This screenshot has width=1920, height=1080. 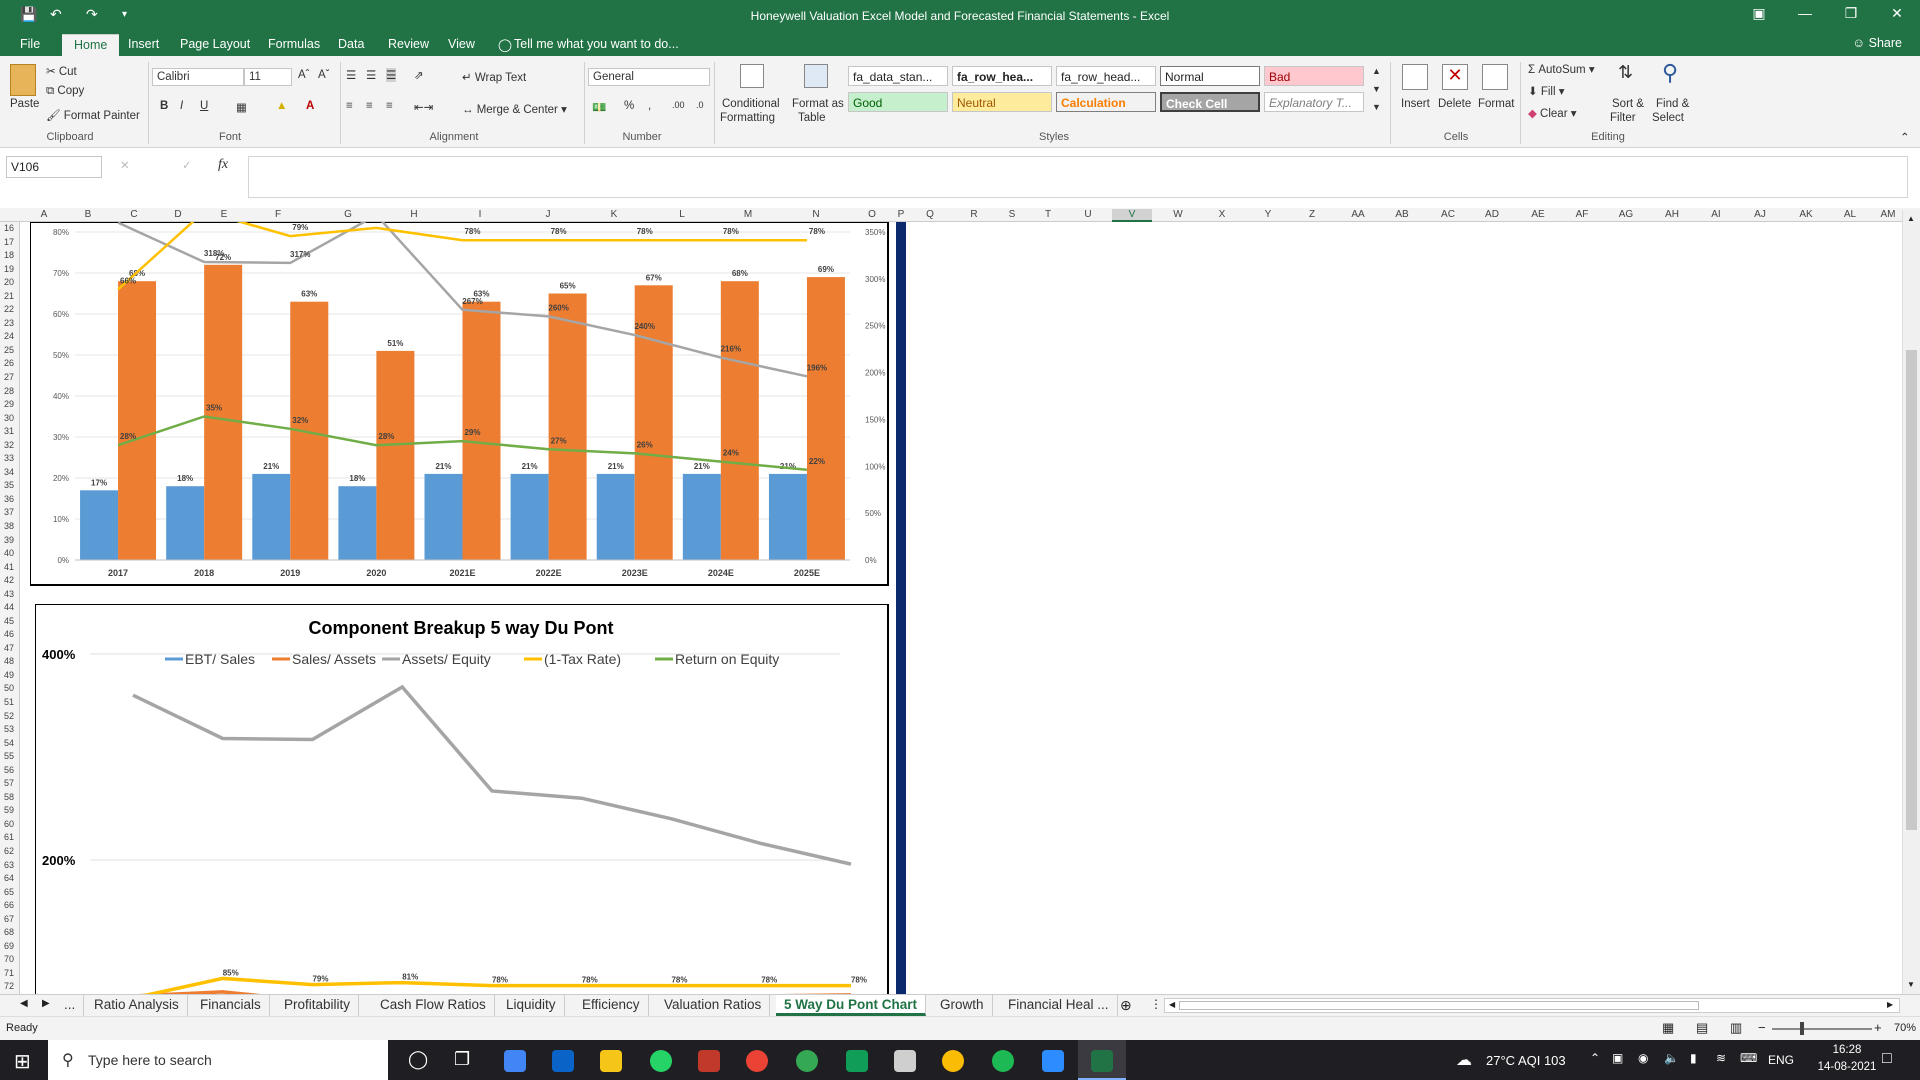 What do you see at coordinates (46, 1003) in the screenshot?
I see `next-sheet-icon: ▶` at bounding box center [46, 1003].